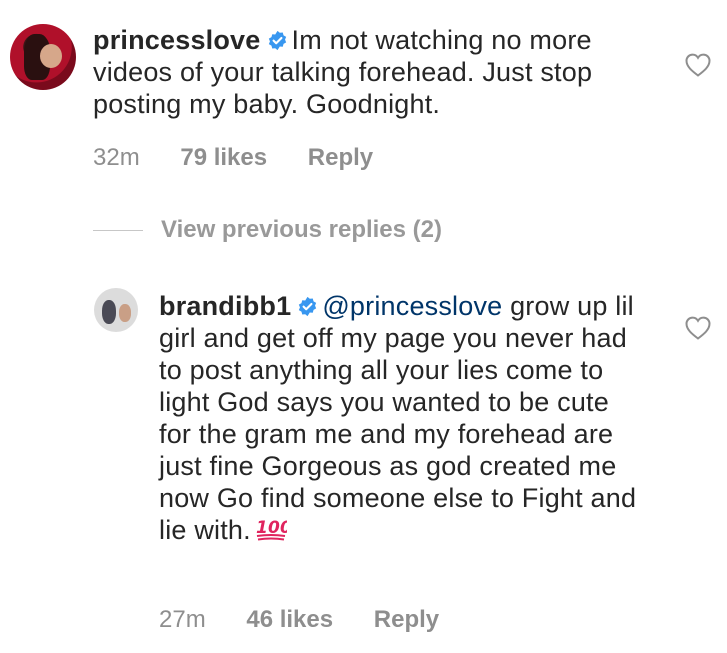 This screenshot has height=653, width=727. I want to click on comment-time: 32m, so click(116, 157).